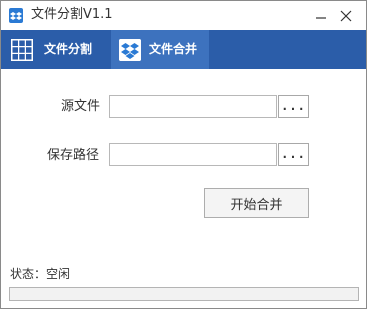 The height and width of the screenshot is (309, 367). What do you see at coordinates (193, 154) in the screenshot?
I see `save-path-input` at bounding box center [193, 154].